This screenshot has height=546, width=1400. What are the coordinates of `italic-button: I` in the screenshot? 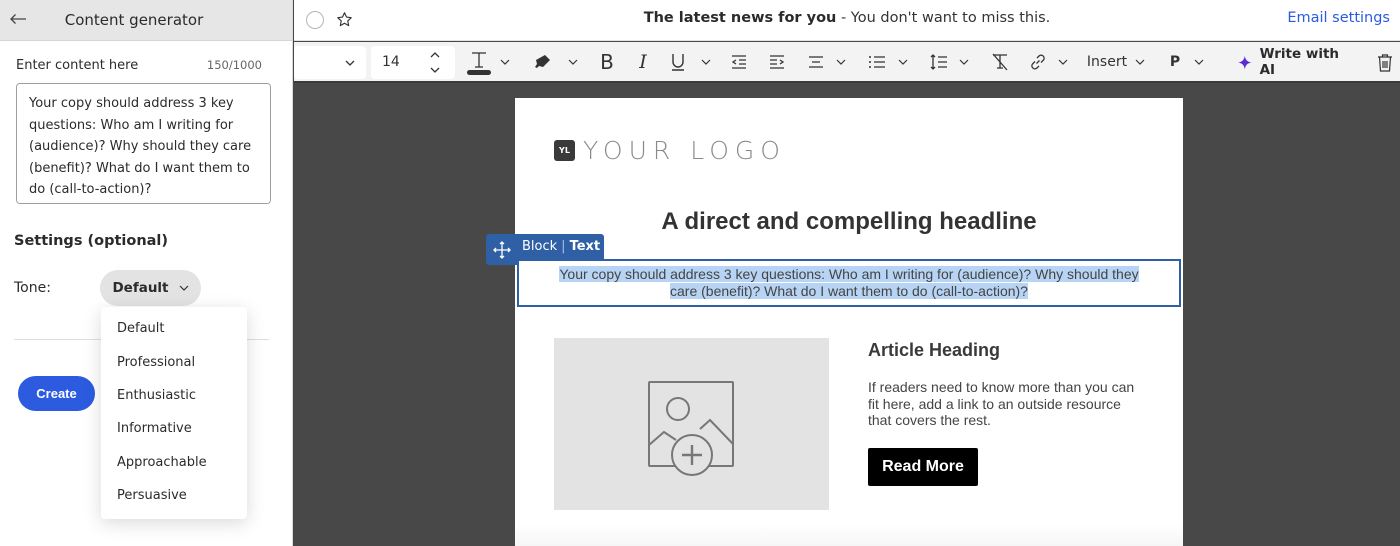 It's located at (643, 62).